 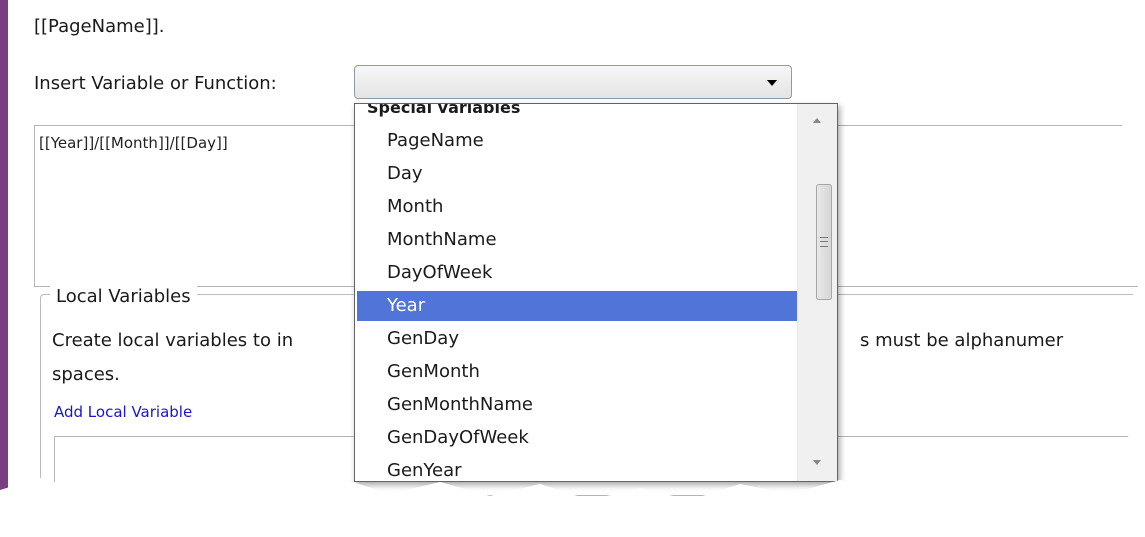 What do you see at coordinates (577, 468) in the screenshot?
I see `dropdown-item: GenYear` at bounding box center [577, 468].